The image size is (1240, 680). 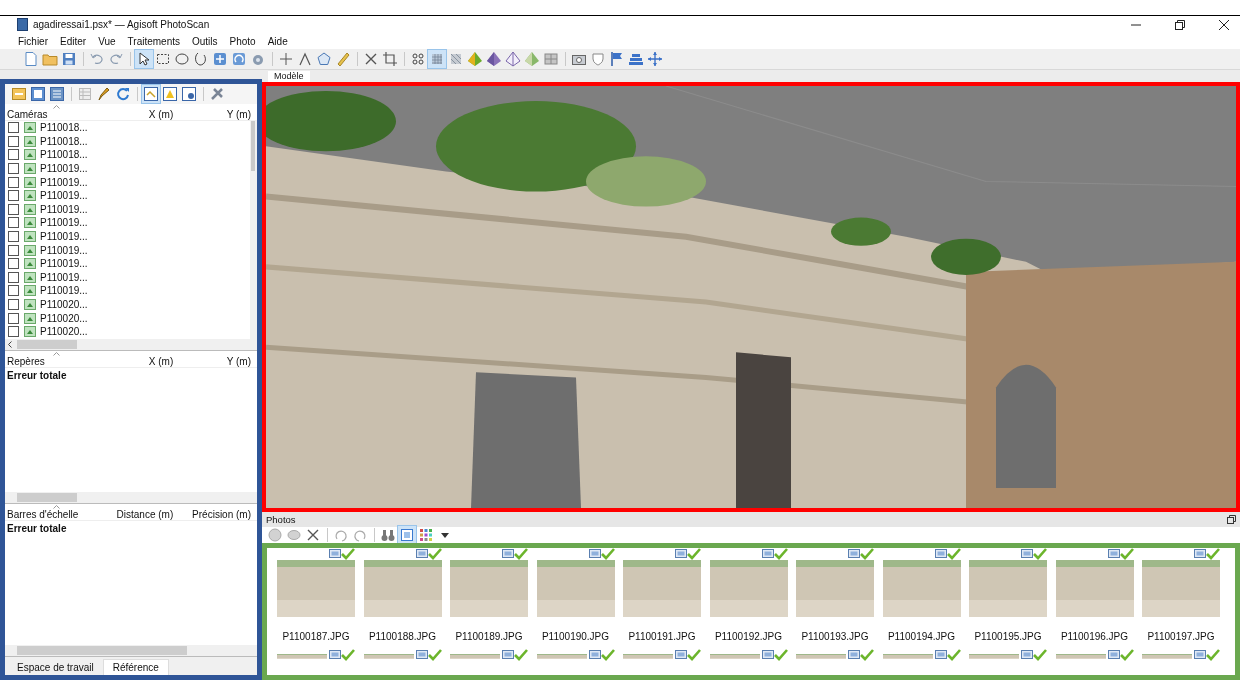 I want to click on menu-item: Aide, so click(x=277, y=41).